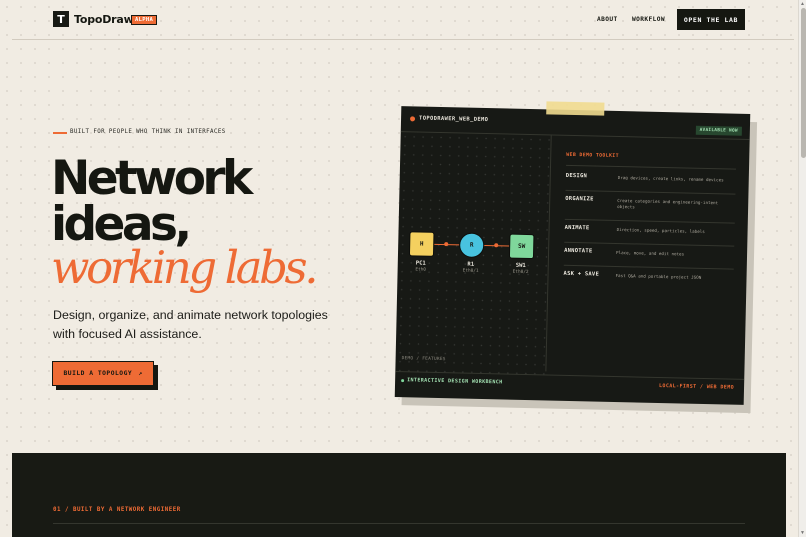 Image resolution: width=806 pixels, height=537 pixels. I want to click on canvas-caption: DEMO / FEATURES, so click(423, 359).